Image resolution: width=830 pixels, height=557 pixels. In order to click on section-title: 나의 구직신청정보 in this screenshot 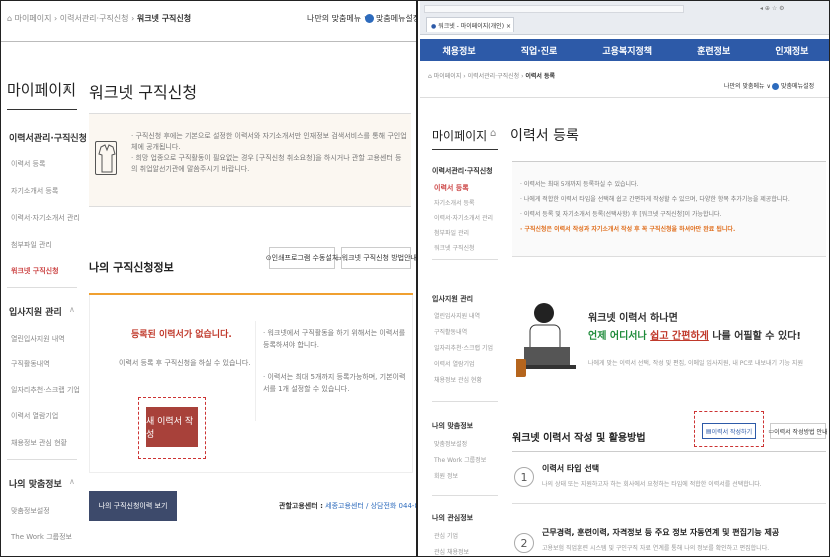, I will do `click(131, 267)`.